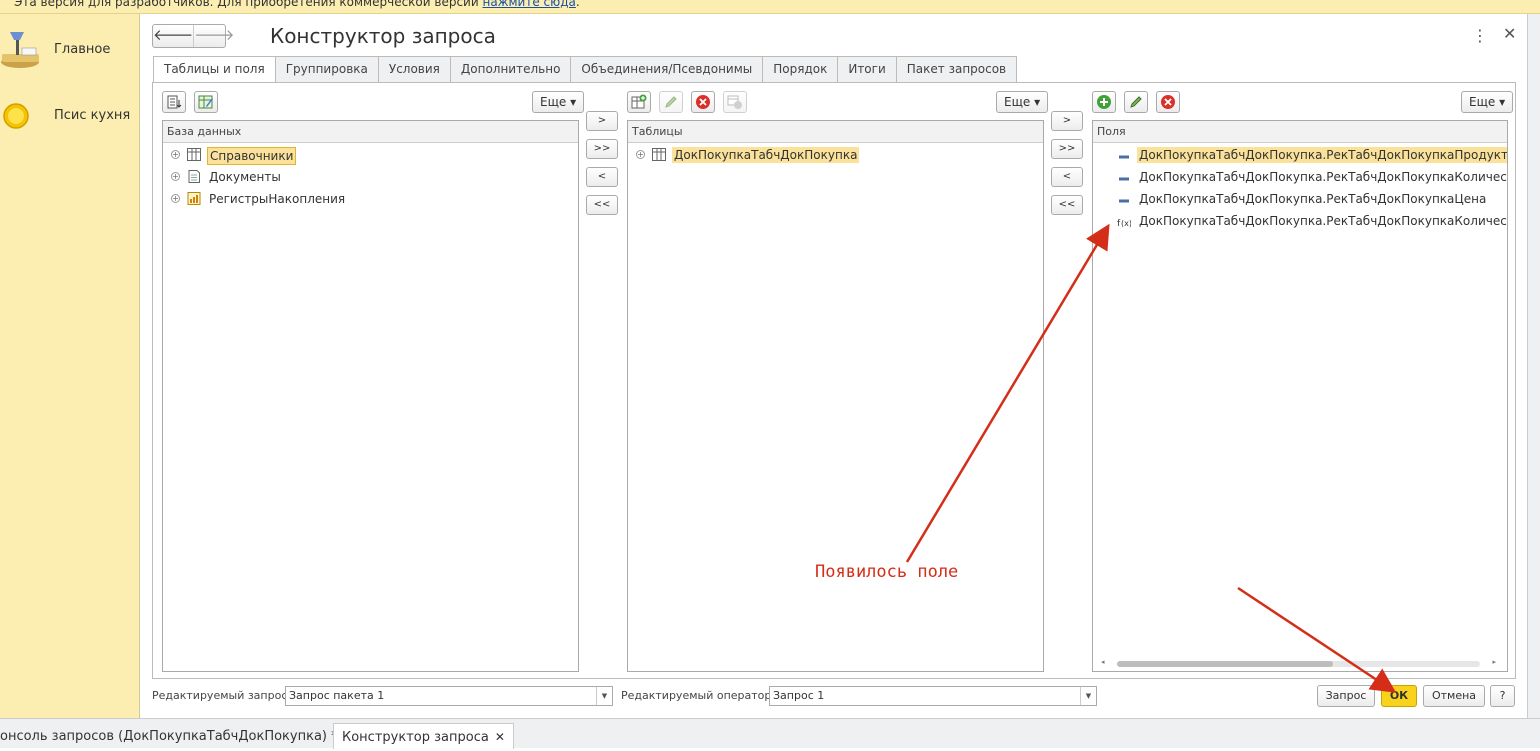 This screenshot has width=1540, height=751. Describe the element at coordinates (1067, 149) in the screenshot. I see `add-all-fields-right-button: >>` at that location.